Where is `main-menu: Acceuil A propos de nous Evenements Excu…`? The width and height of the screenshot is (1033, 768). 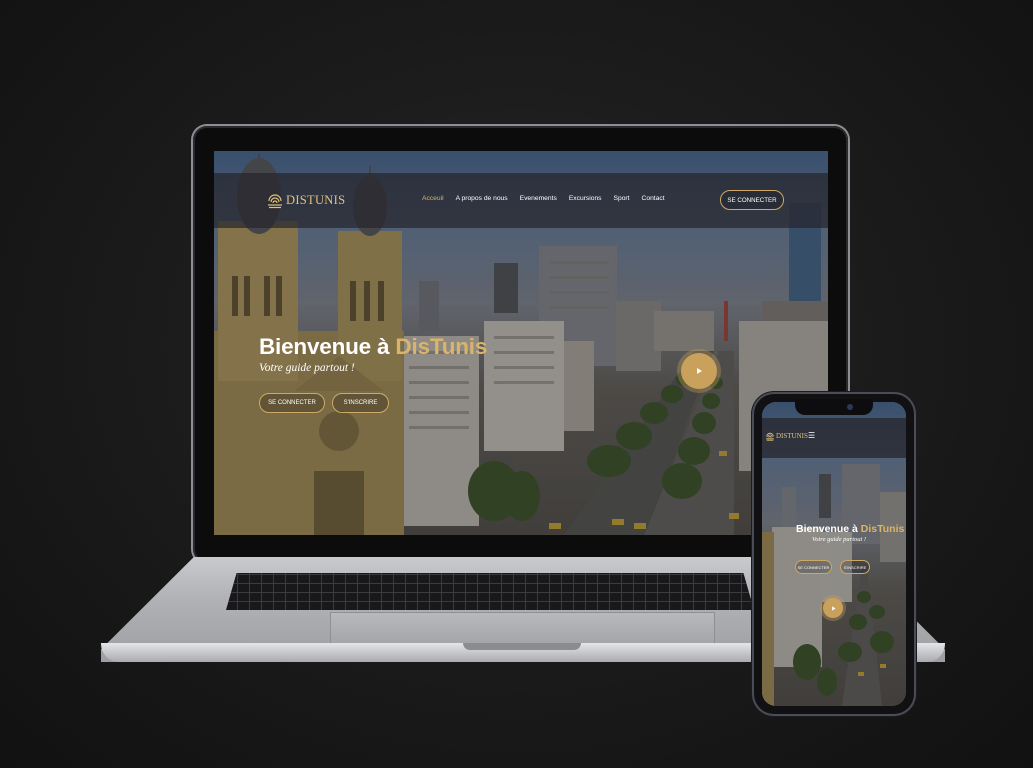 main-menu: Acceuil A propos de nous Evenements Excu… is located at coordinates (543, 198).